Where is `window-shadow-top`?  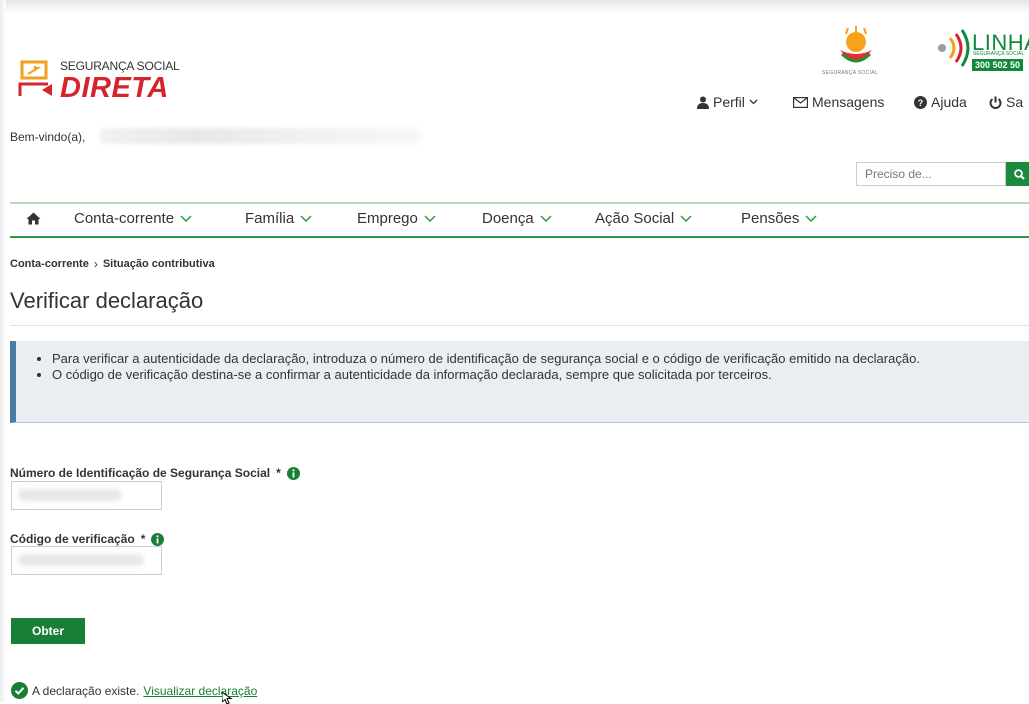
window-shadow-top is located at coordinates (514, 7).